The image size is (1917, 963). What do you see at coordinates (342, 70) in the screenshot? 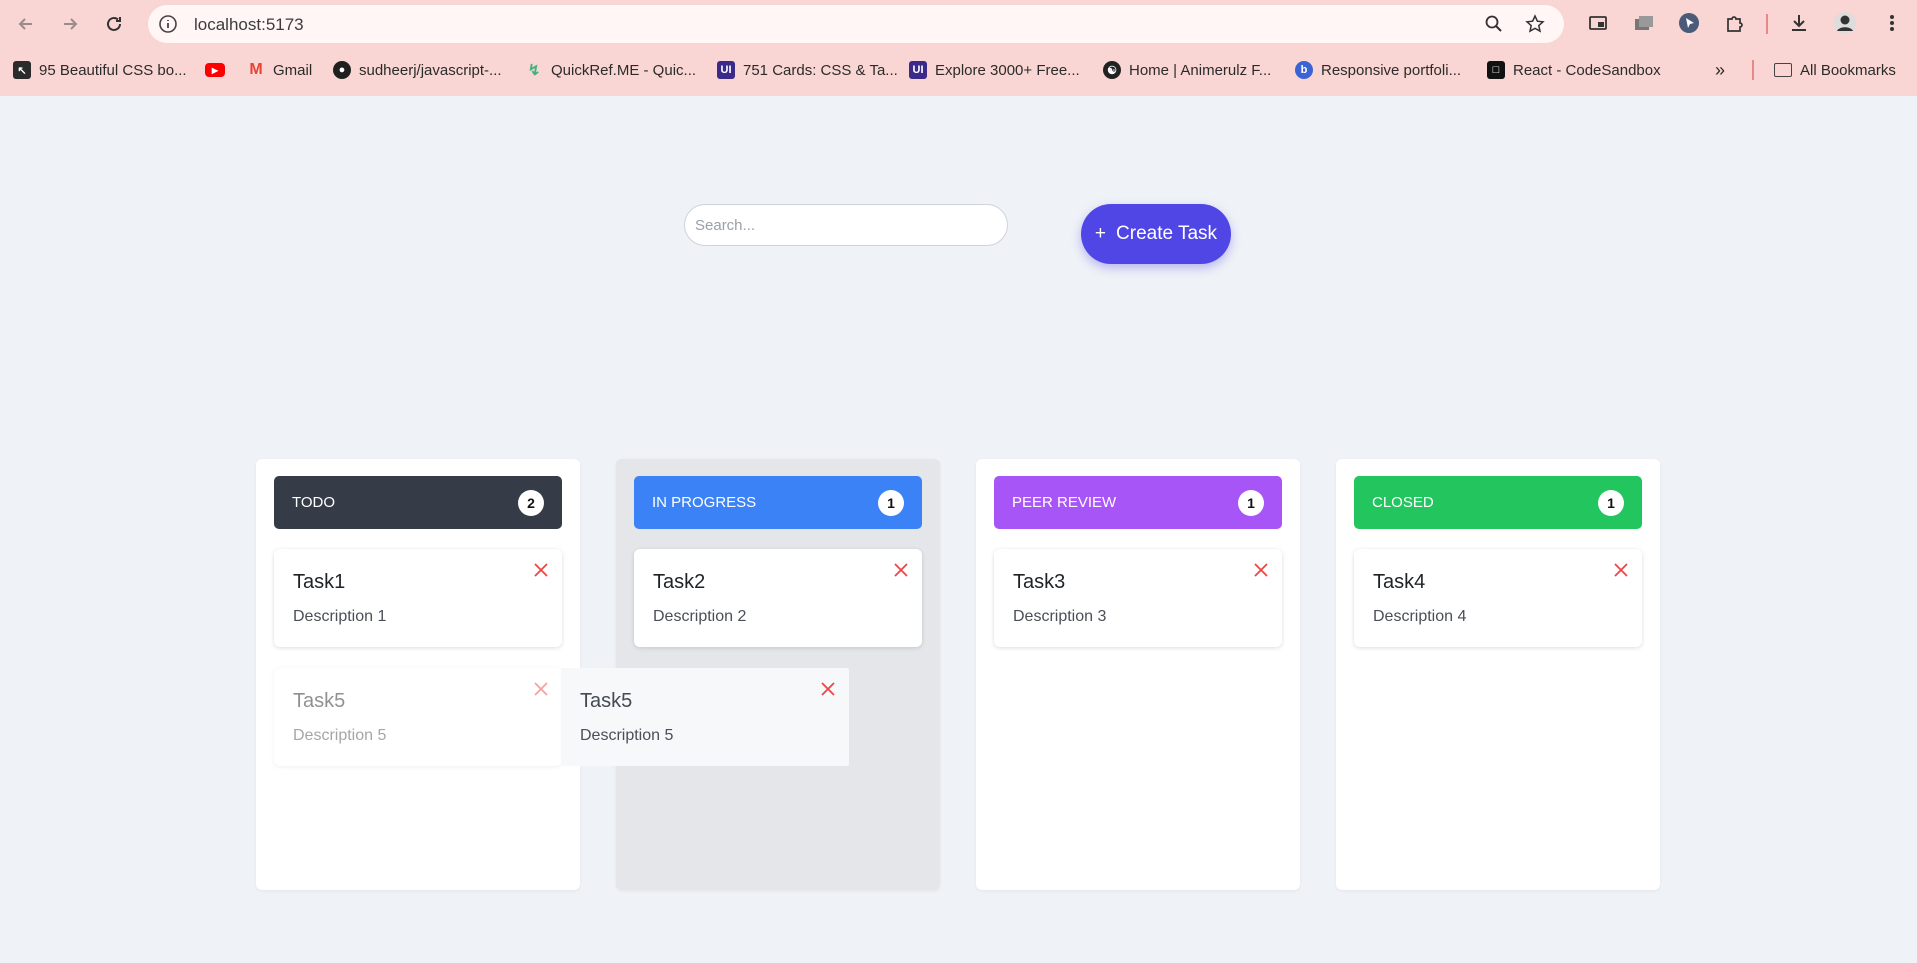
I see `github-icon: ●` at bounding box center [342, 70].